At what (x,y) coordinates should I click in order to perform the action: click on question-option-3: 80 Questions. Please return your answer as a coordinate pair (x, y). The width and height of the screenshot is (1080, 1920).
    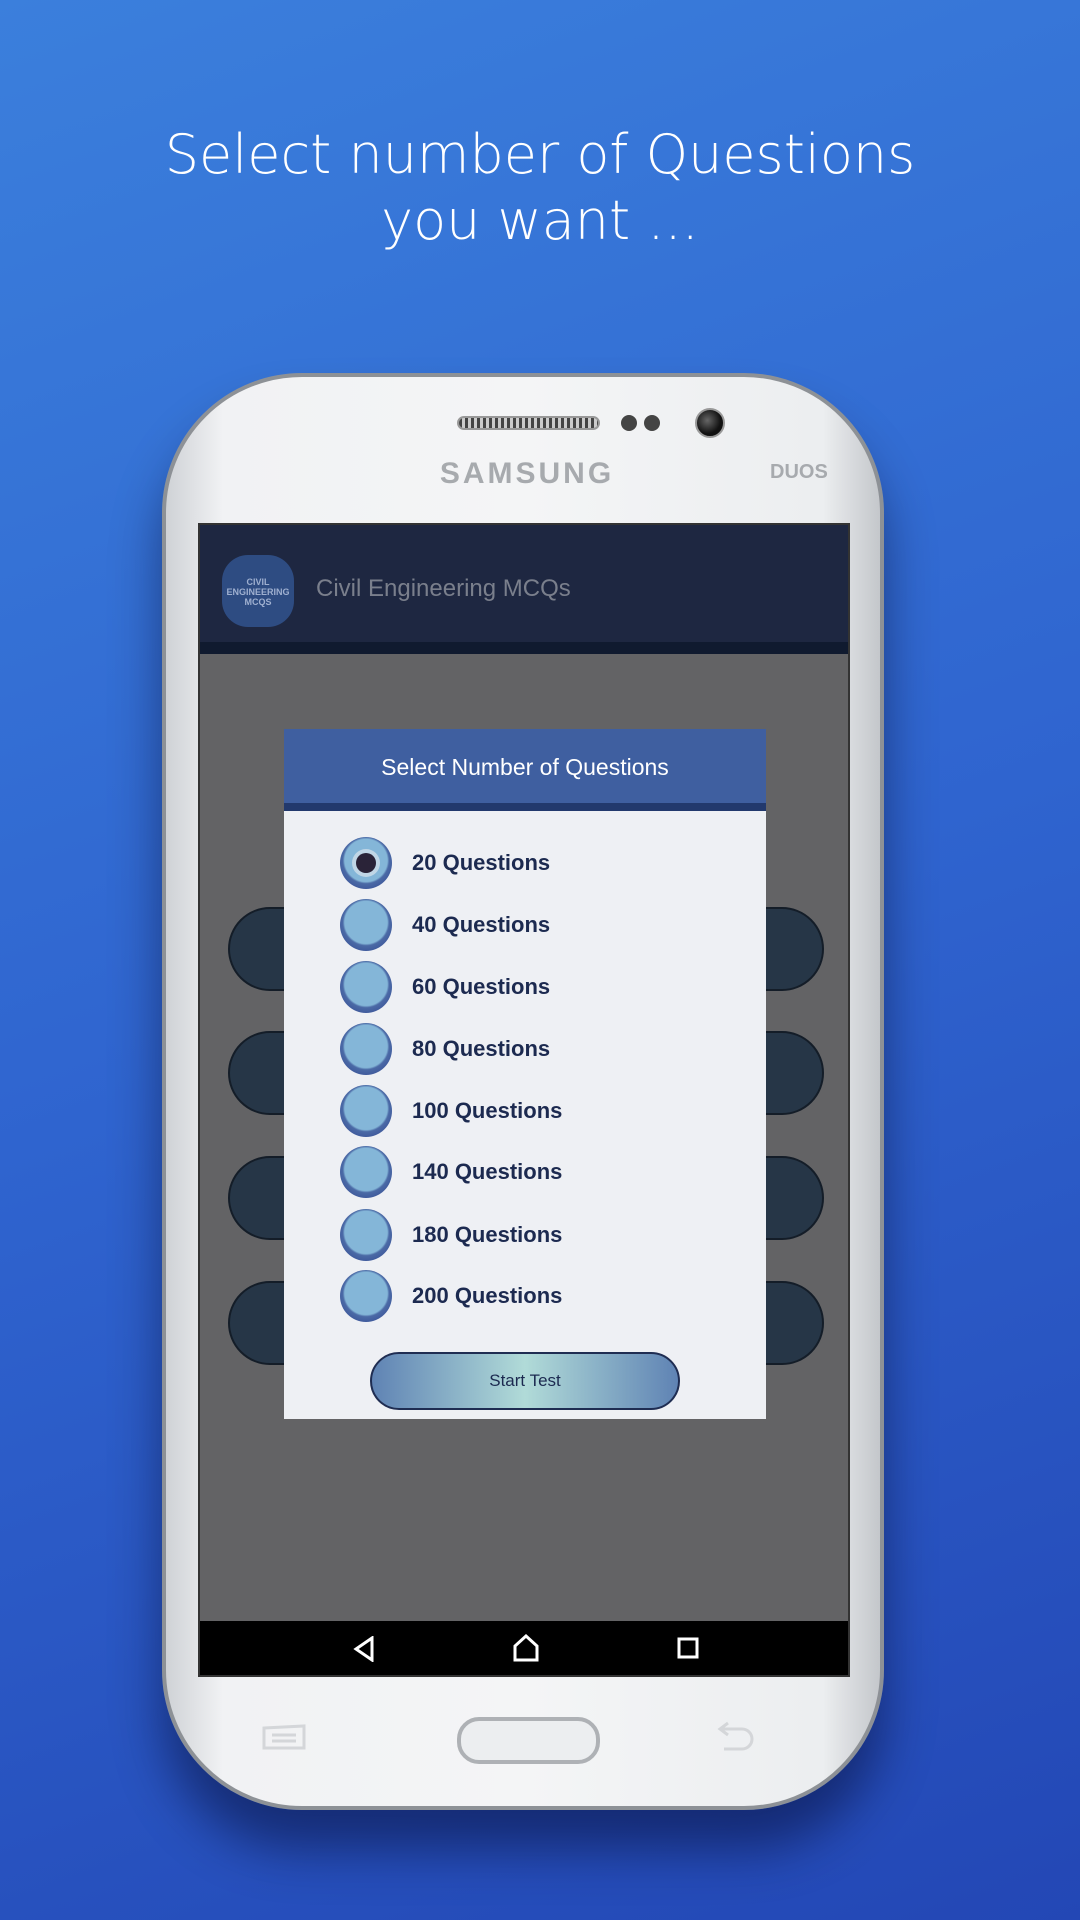
    Looking at the image, I should click on (445, 1049).